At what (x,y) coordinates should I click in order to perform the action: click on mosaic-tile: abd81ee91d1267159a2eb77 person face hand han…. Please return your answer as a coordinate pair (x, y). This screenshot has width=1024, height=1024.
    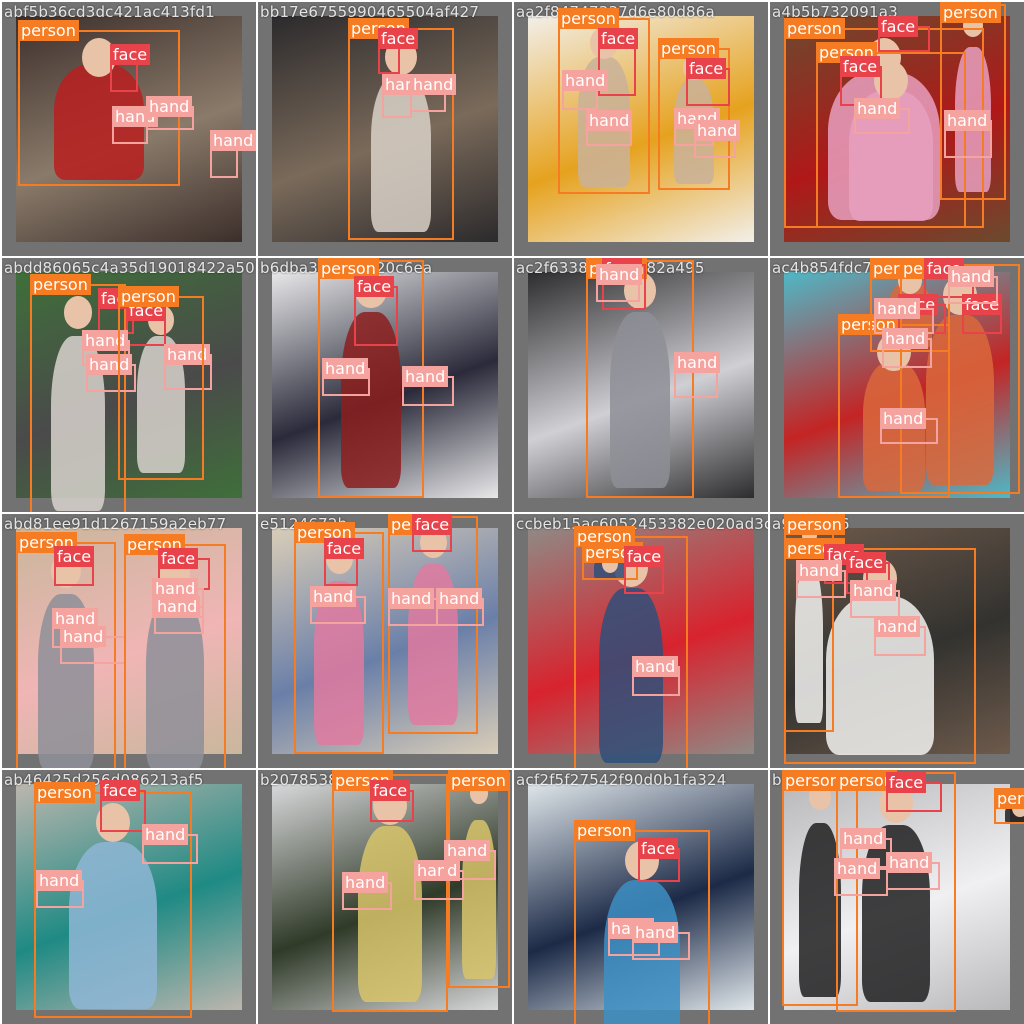
    Looking at the image, I should click on (129, 641).